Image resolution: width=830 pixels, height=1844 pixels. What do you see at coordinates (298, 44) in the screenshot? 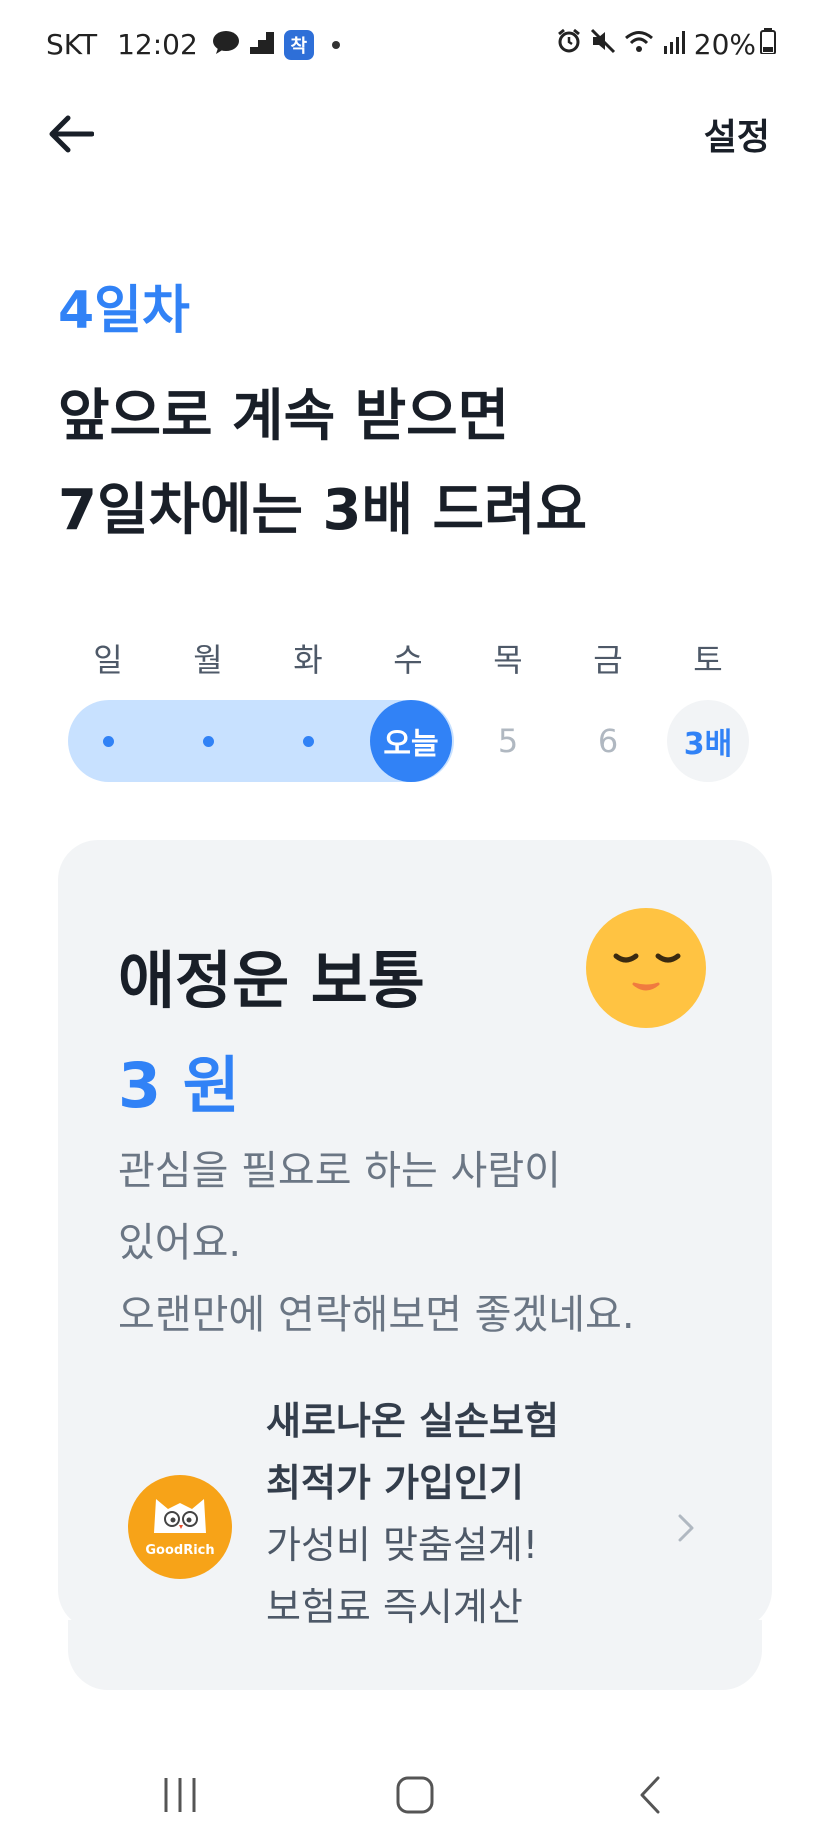
I see `app-badge-icon: 착` at bounding box center [298, 44].